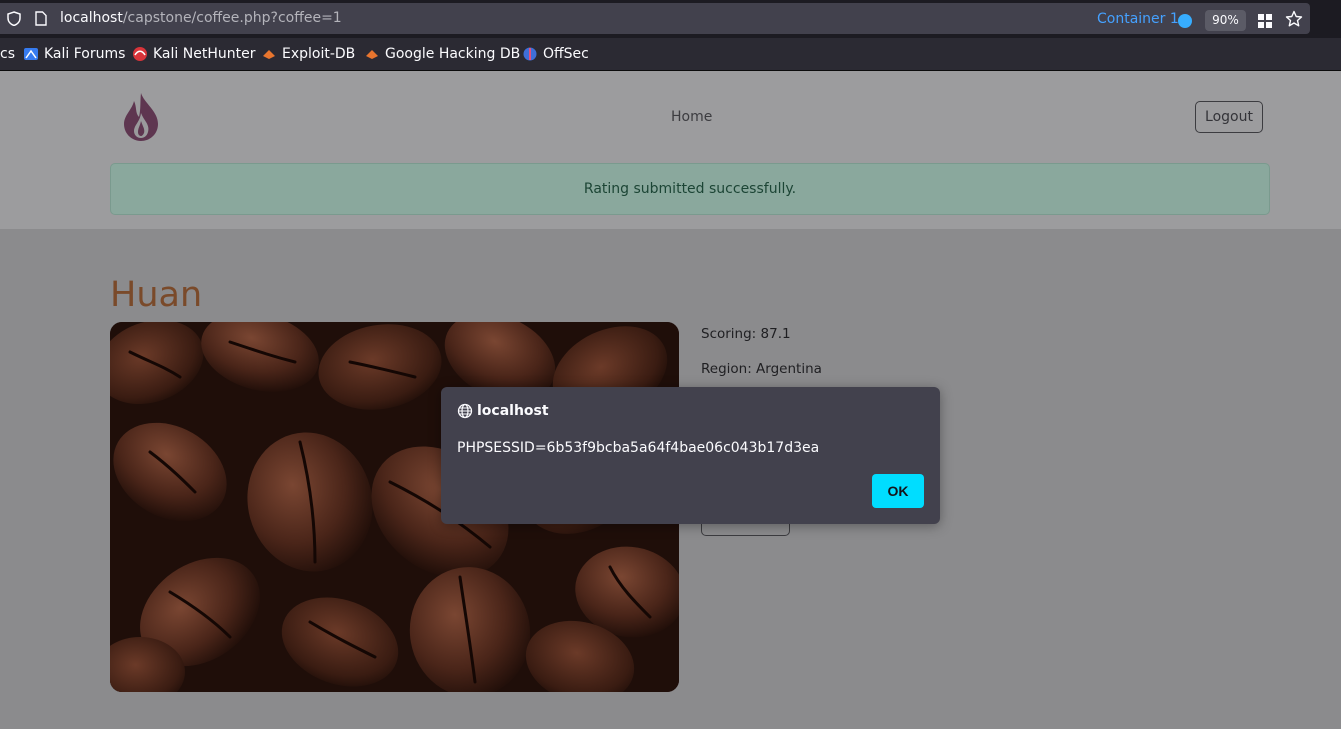 This screenshot has height=729, width=1341. Describe the element at coordinates (691, 117) in the screenshot. I see `nav-home-link: Home` at that location.